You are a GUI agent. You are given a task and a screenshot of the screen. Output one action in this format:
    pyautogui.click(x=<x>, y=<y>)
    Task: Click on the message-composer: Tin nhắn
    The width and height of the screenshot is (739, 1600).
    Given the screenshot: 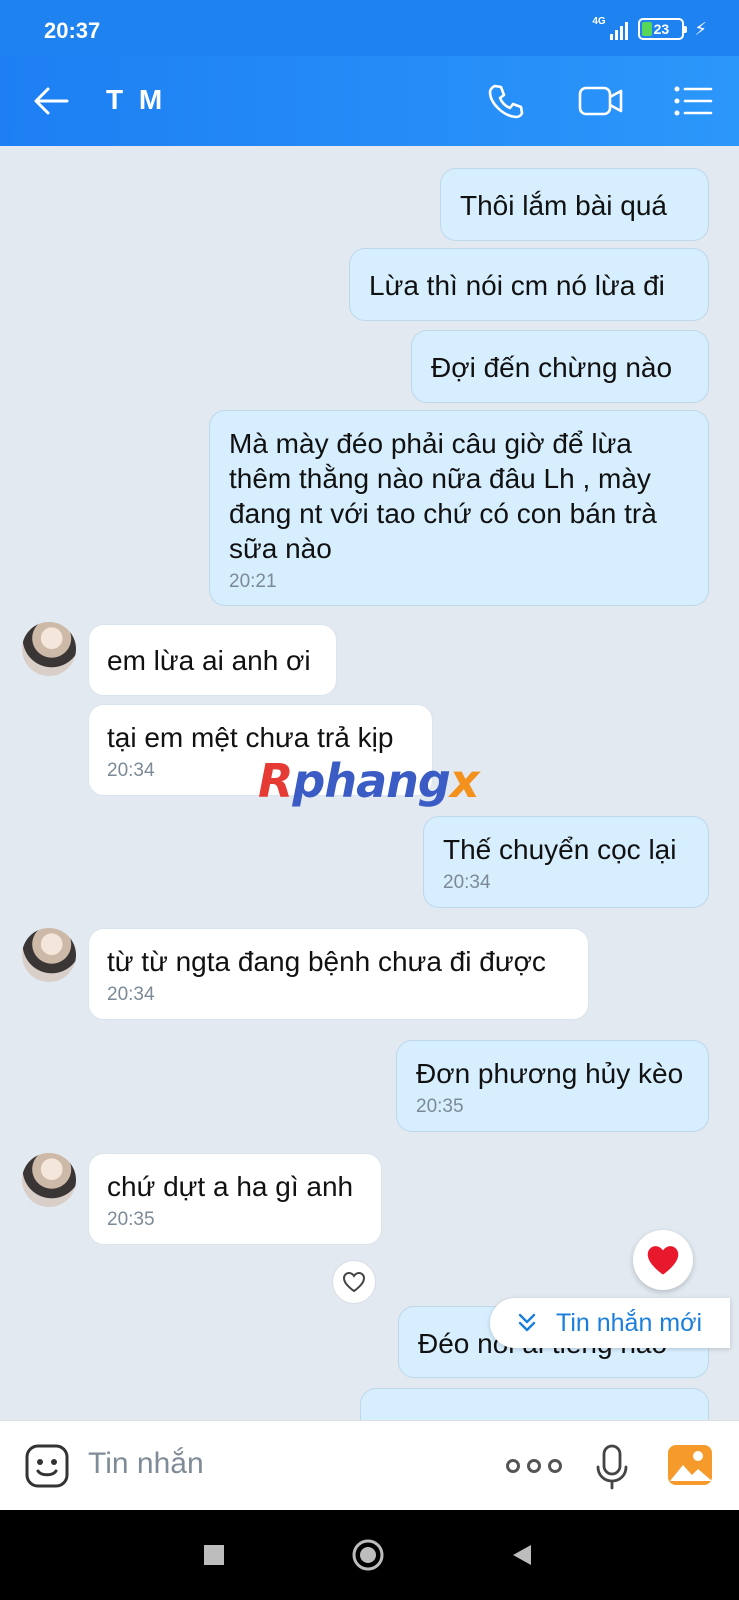 What is the action you would take?
    pyautogui.click(x=369, y=1465)
    